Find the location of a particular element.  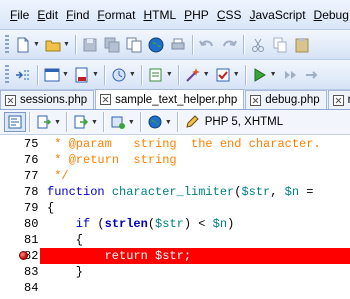

code-navigation-icon is located at coordinates (23, 75).